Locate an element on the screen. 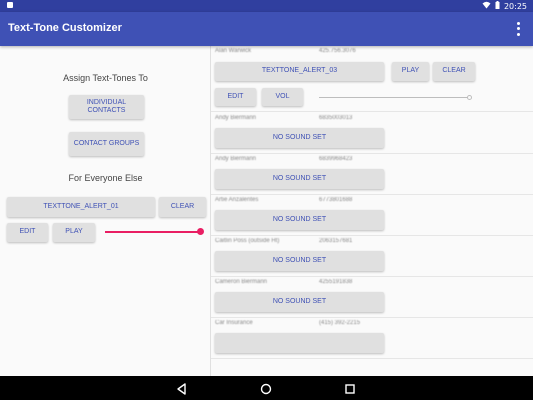 The image size is (533, 400). contact-play-button: PLAY is located at coordinates (410, 71).